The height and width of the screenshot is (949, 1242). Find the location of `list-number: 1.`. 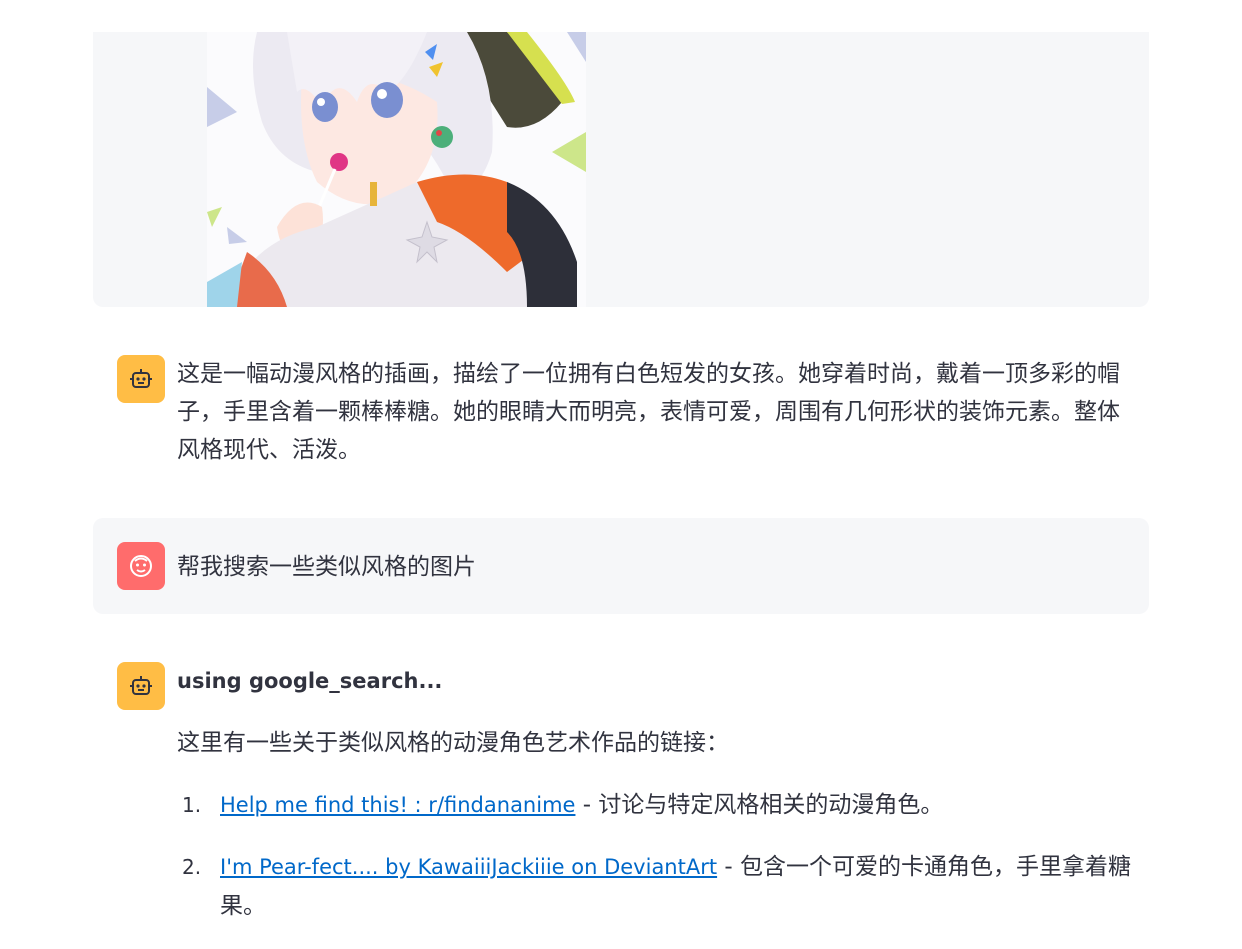

list-number: 1. is located at coordinates (192, 805).